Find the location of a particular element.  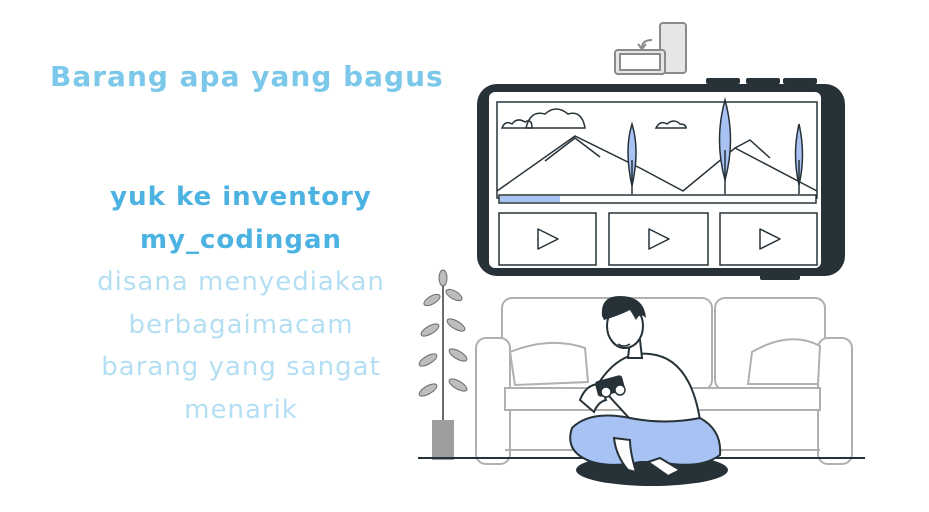

promo-line-4: berbagaimacam is located at coordinates (241, 324).